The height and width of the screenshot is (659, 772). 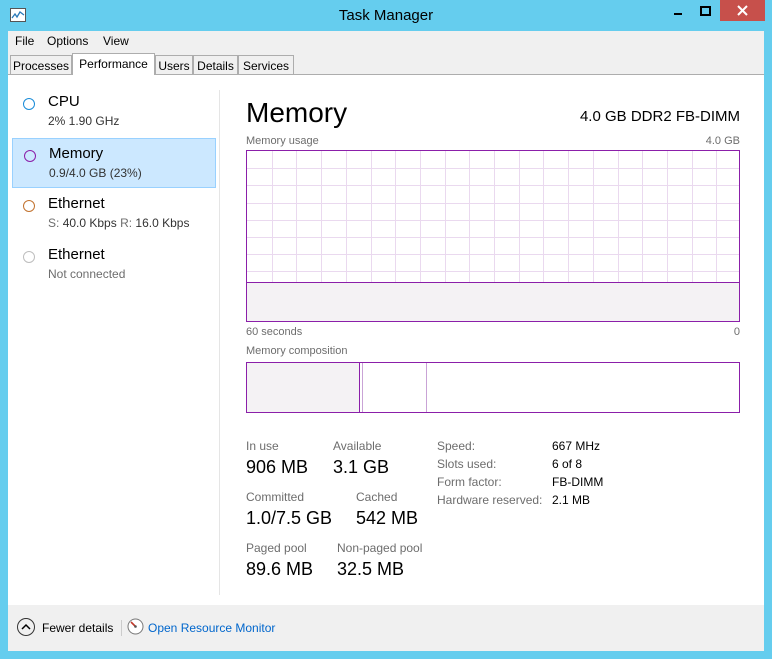 What do you see at coordinates (297, 351) in the screenshot?
I see `memory-composition-label: Memory composition` at bounding box center [297, 351].